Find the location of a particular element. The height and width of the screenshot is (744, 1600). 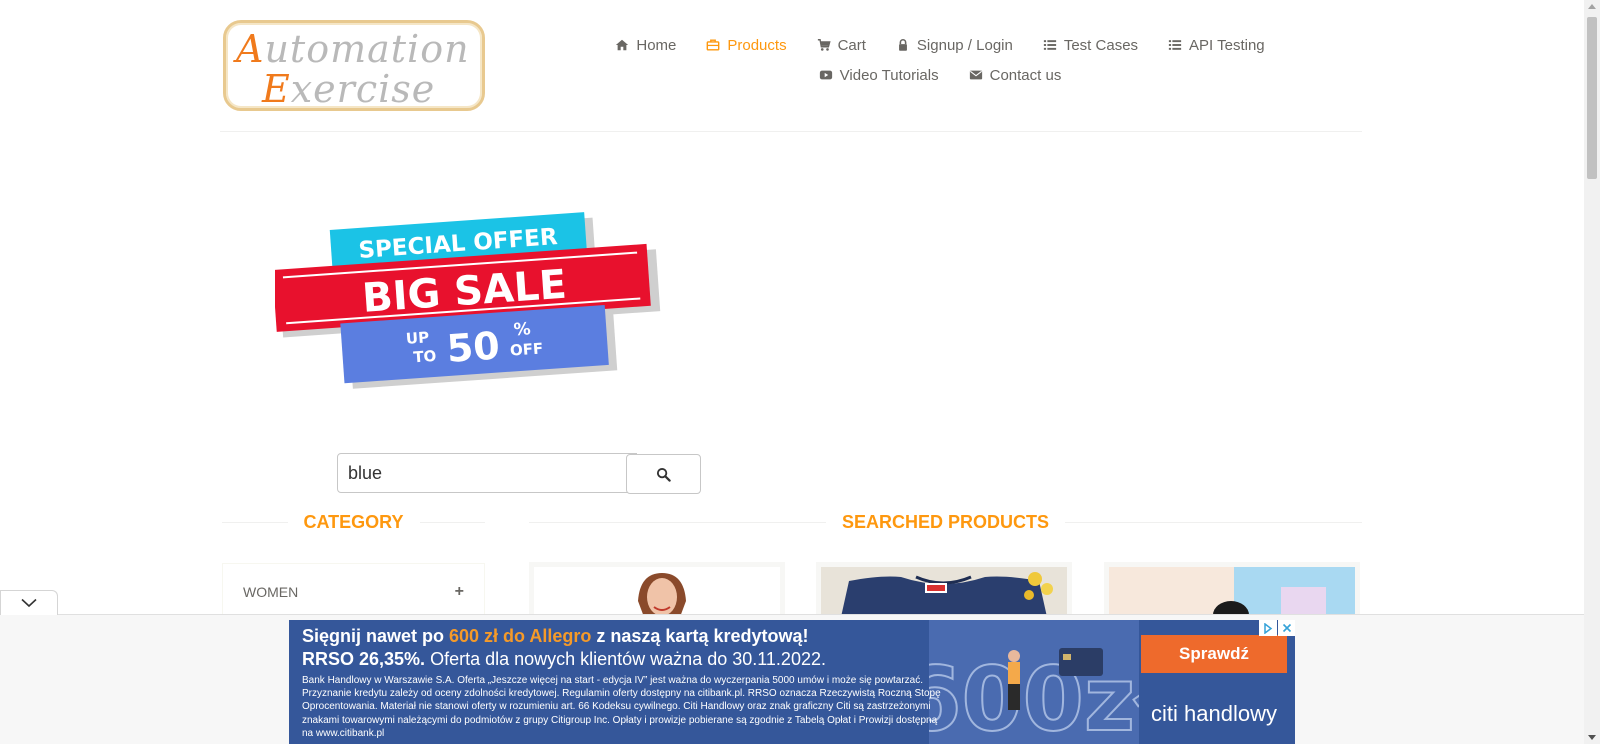

ad-brand-logo: citi handlowy is located at coordinates (1214, 713).